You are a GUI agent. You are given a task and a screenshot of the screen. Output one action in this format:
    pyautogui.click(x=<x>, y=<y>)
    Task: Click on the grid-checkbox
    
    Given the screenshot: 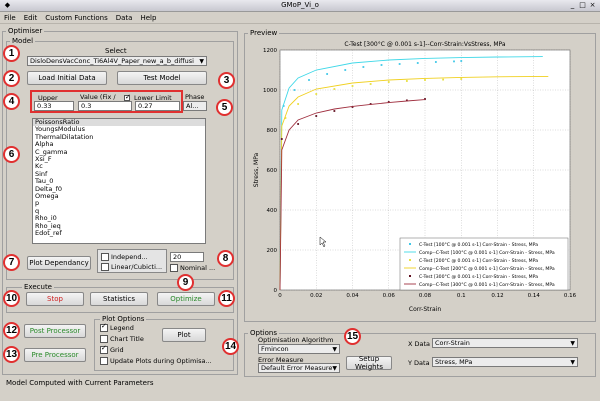 What is the action you would take?
    pyautogui.click(x=104, y=349)
    